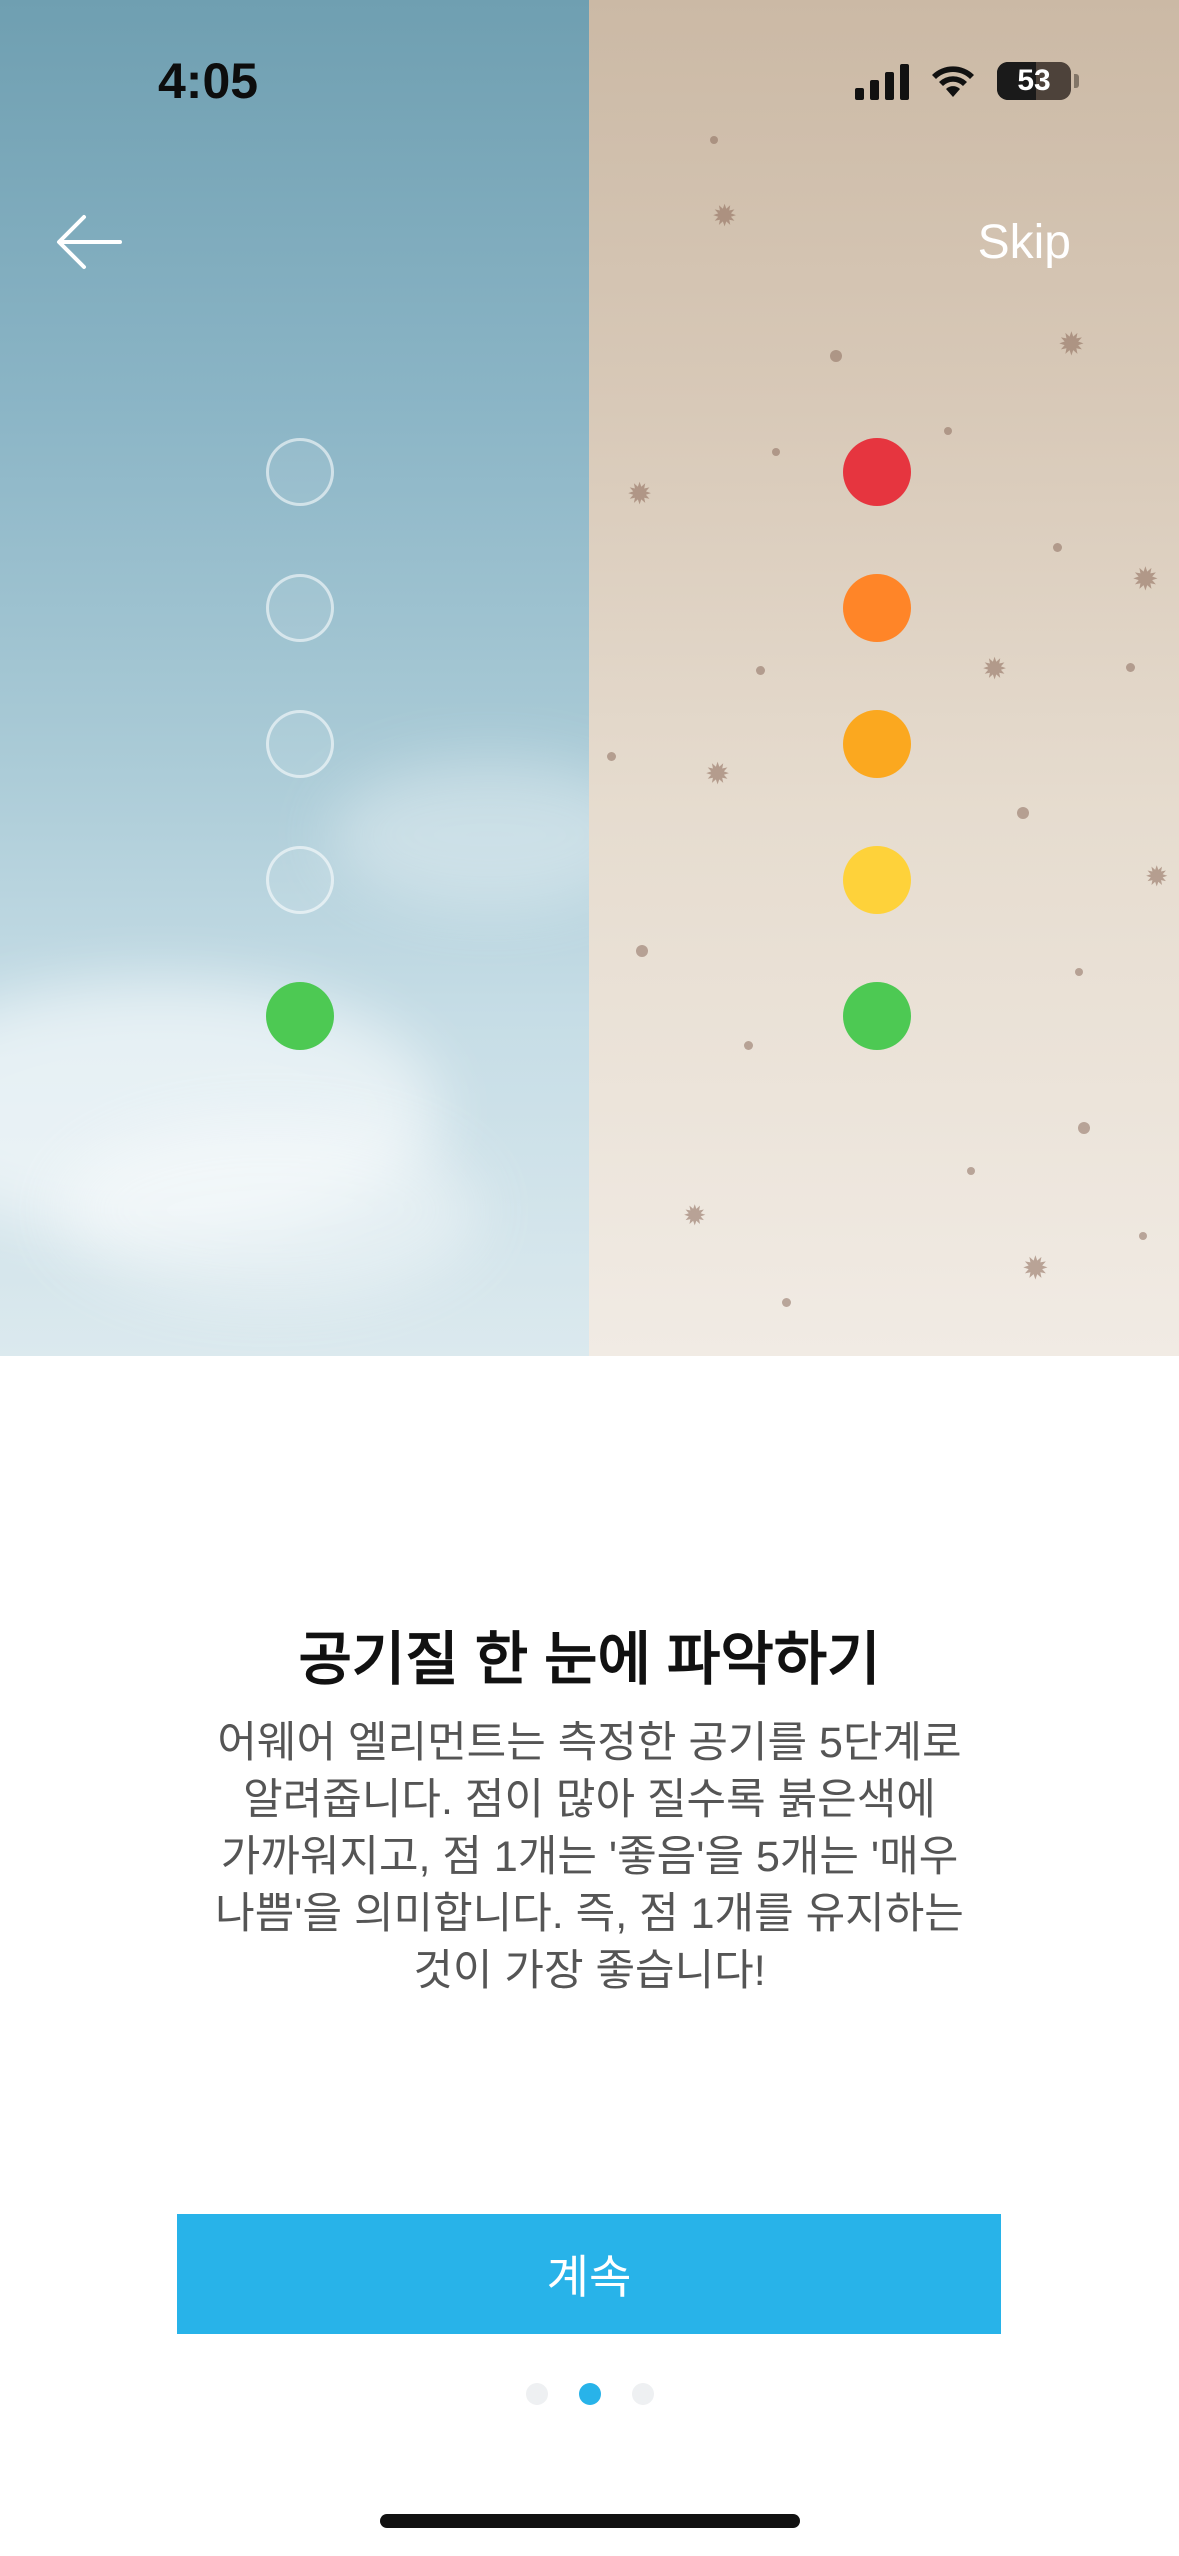 This screenshot has width=1179, height=2556. I want to click on description-line: 가까워지고, 점 1개는 '좋음'을 5개는 '매우, so click(589, 1857).